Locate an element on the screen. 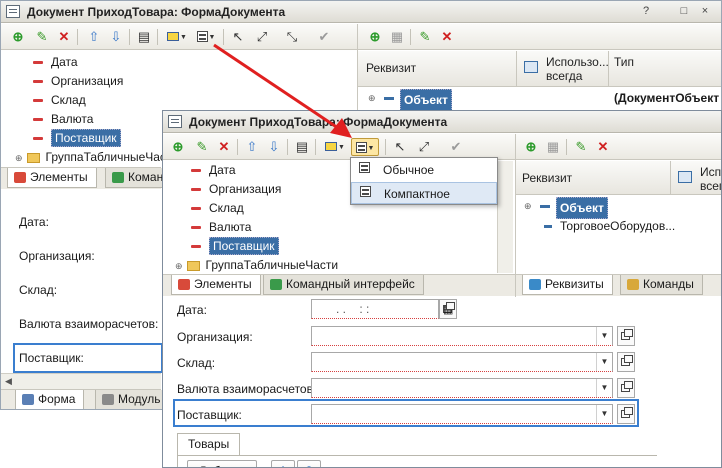  warehouse-open-button is located at coordinates (626, 362).